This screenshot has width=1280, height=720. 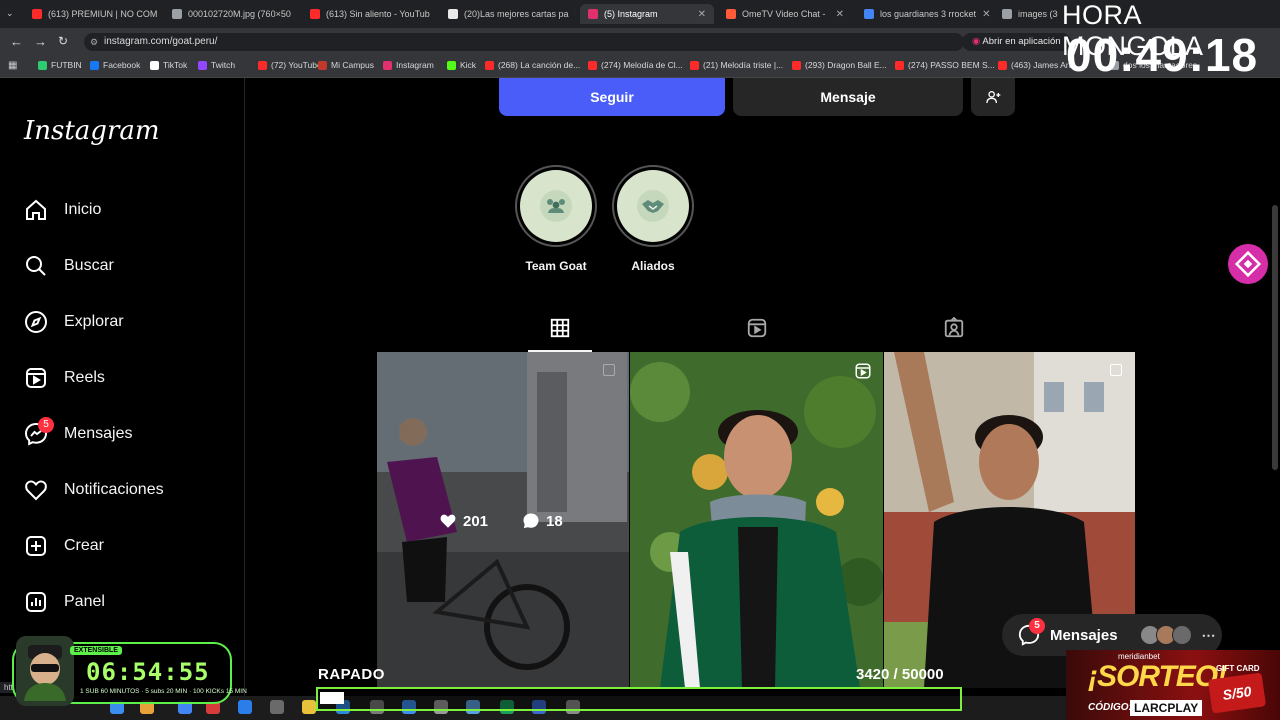 I want to click on tab-7: los guardianes 3 rrocket ✕, so click(x=923, y=14).